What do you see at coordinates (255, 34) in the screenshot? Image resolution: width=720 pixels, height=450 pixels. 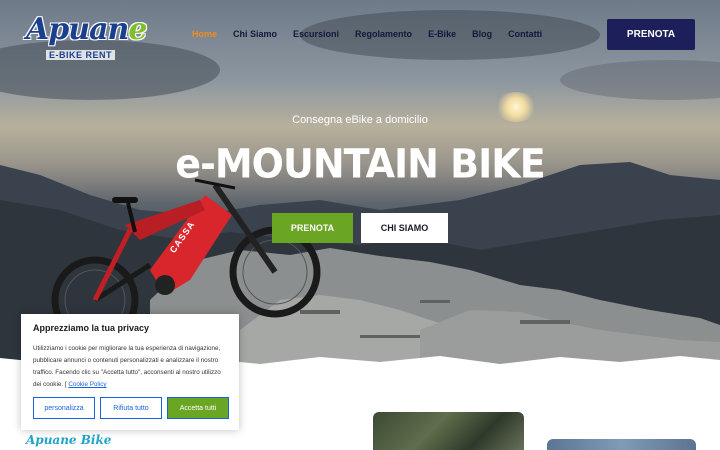 I see `nav-chi-siamo: Chi Siamo` at bounding box center [255, 34].